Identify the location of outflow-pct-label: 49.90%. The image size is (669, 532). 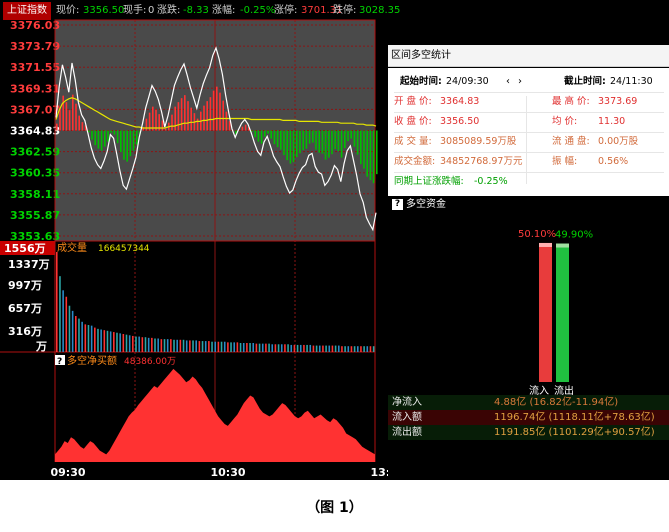
(574, 235).